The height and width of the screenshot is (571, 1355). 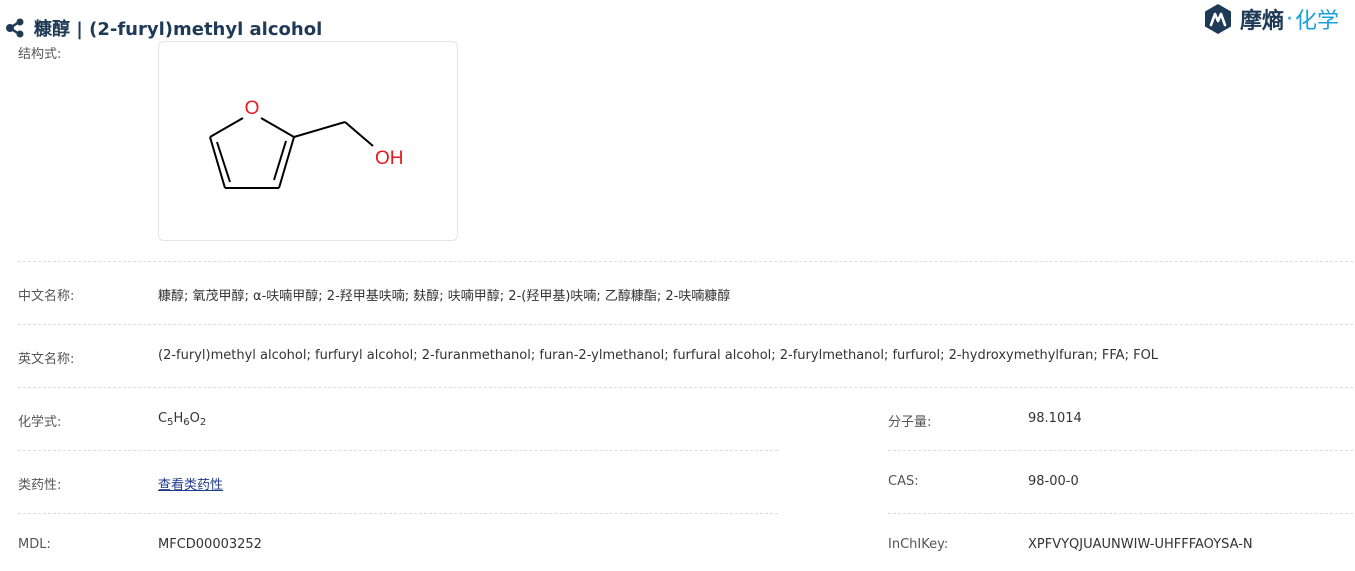 What do you see at coordinates (277, 127) in the screenshot?
I see `bond-c2-o` at bounding box center [277, 127].